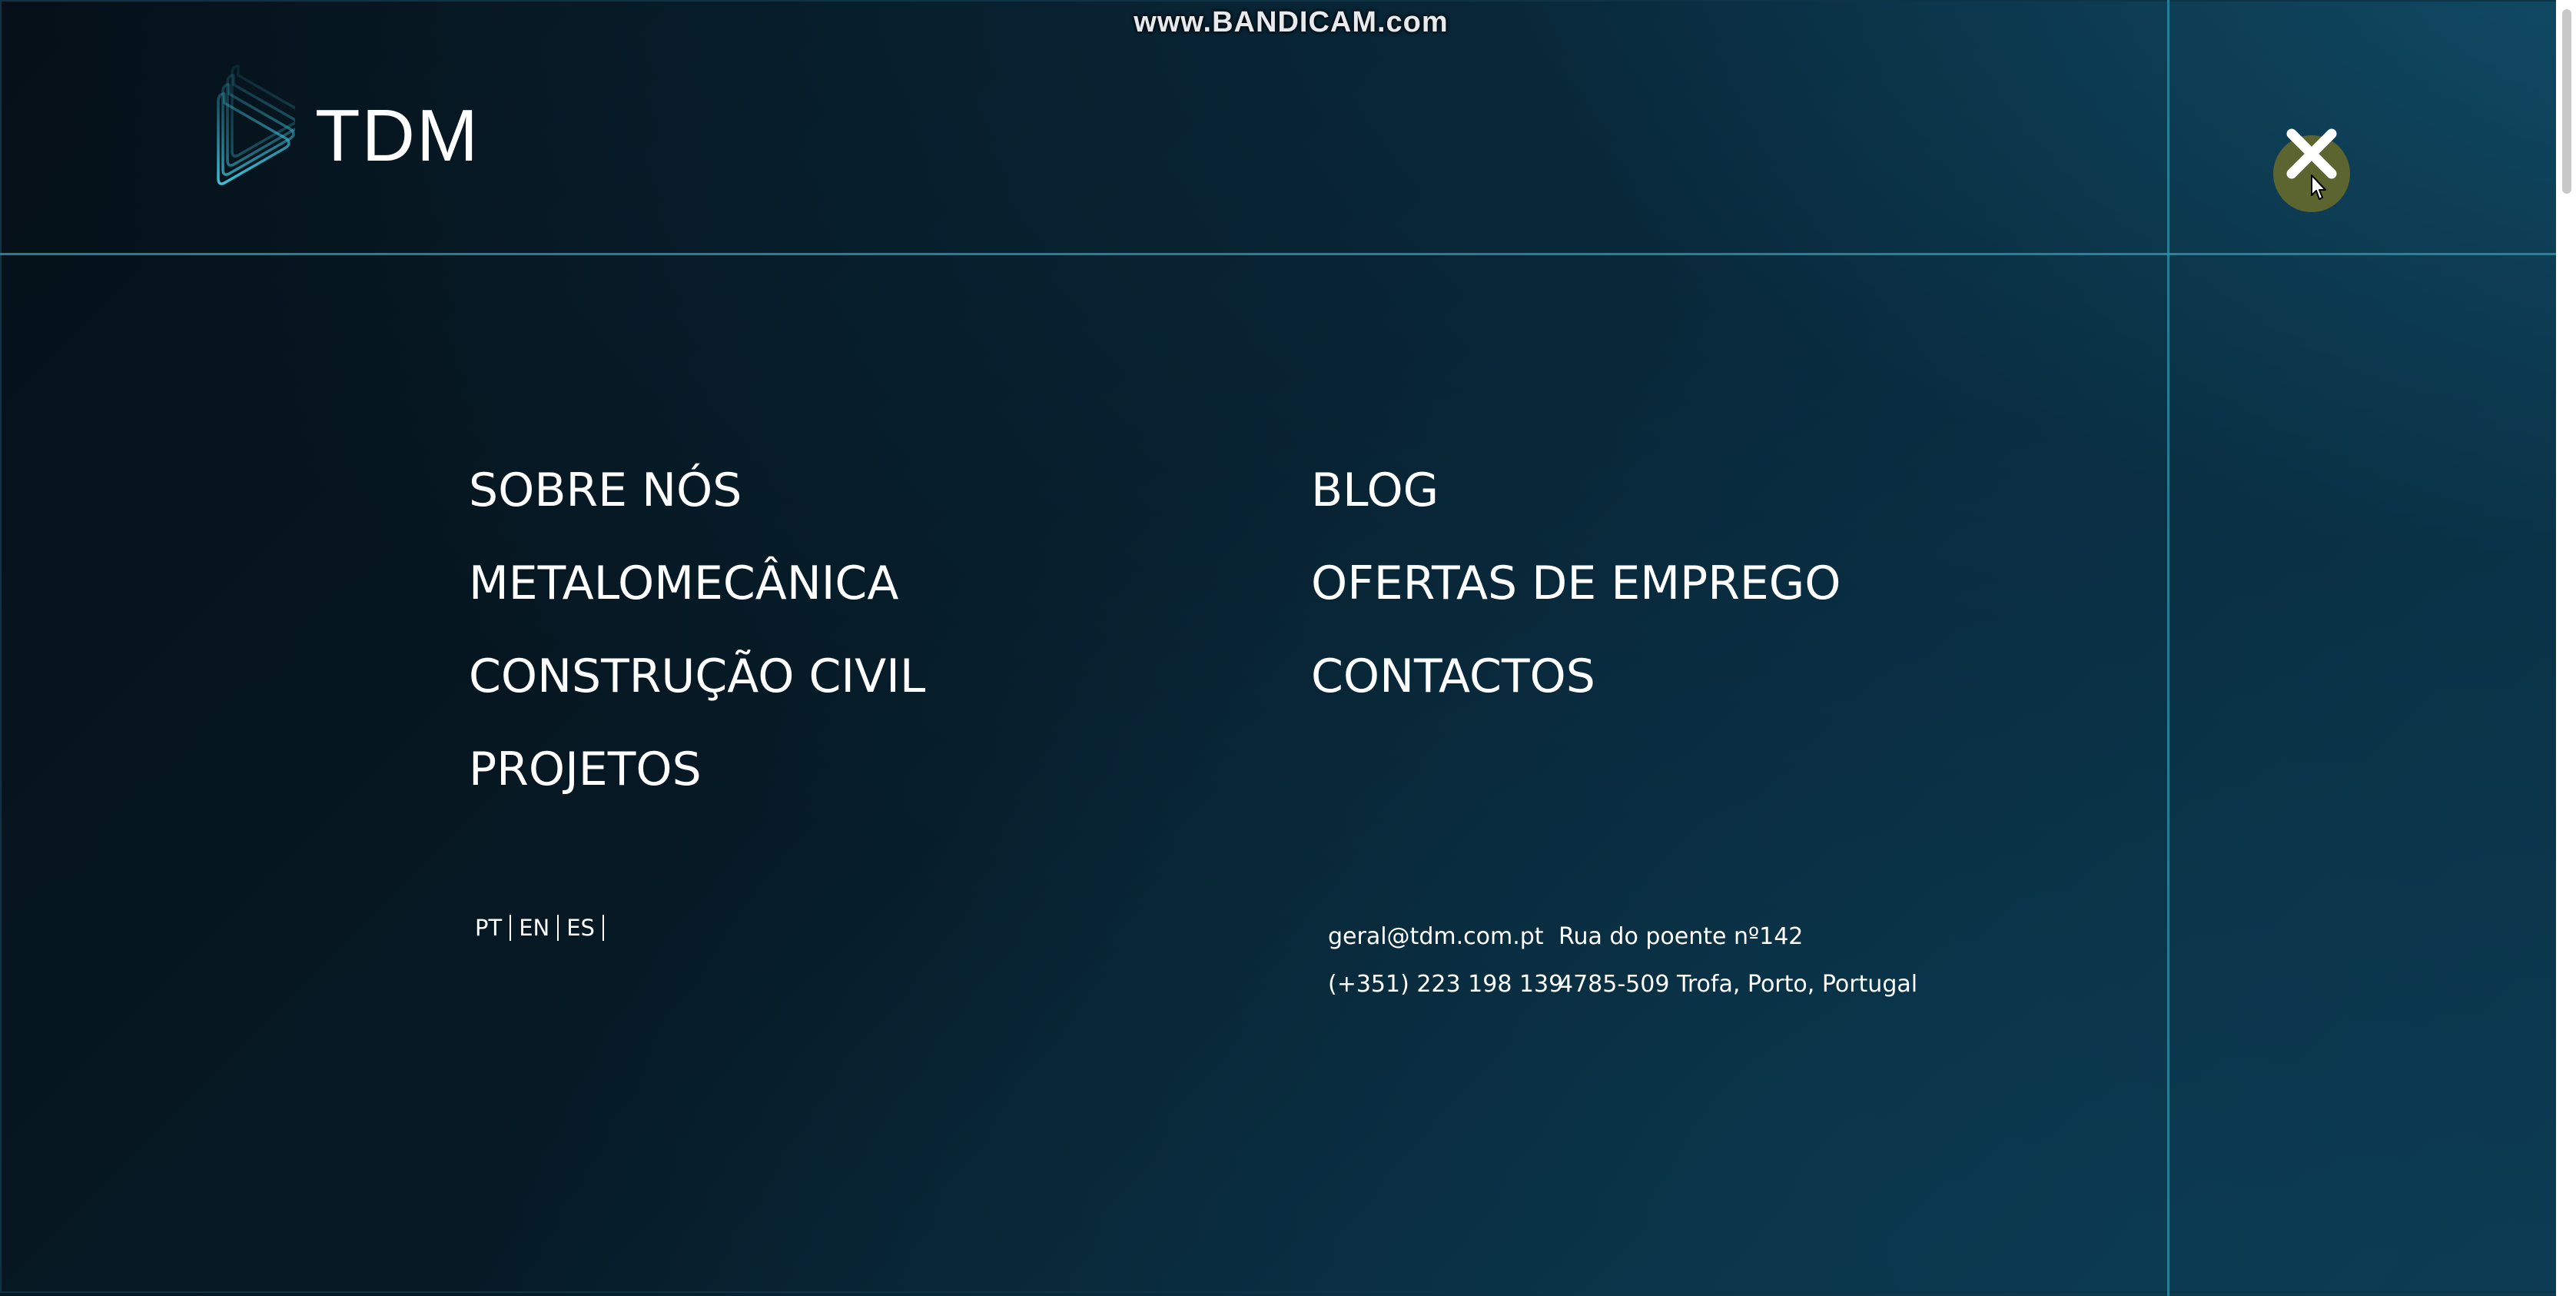 The image size is (2576, 1296). I want to click on menu-item-ofertas-de-emprego: OFERTAS DE EMPREGO, so click(1576, 583).